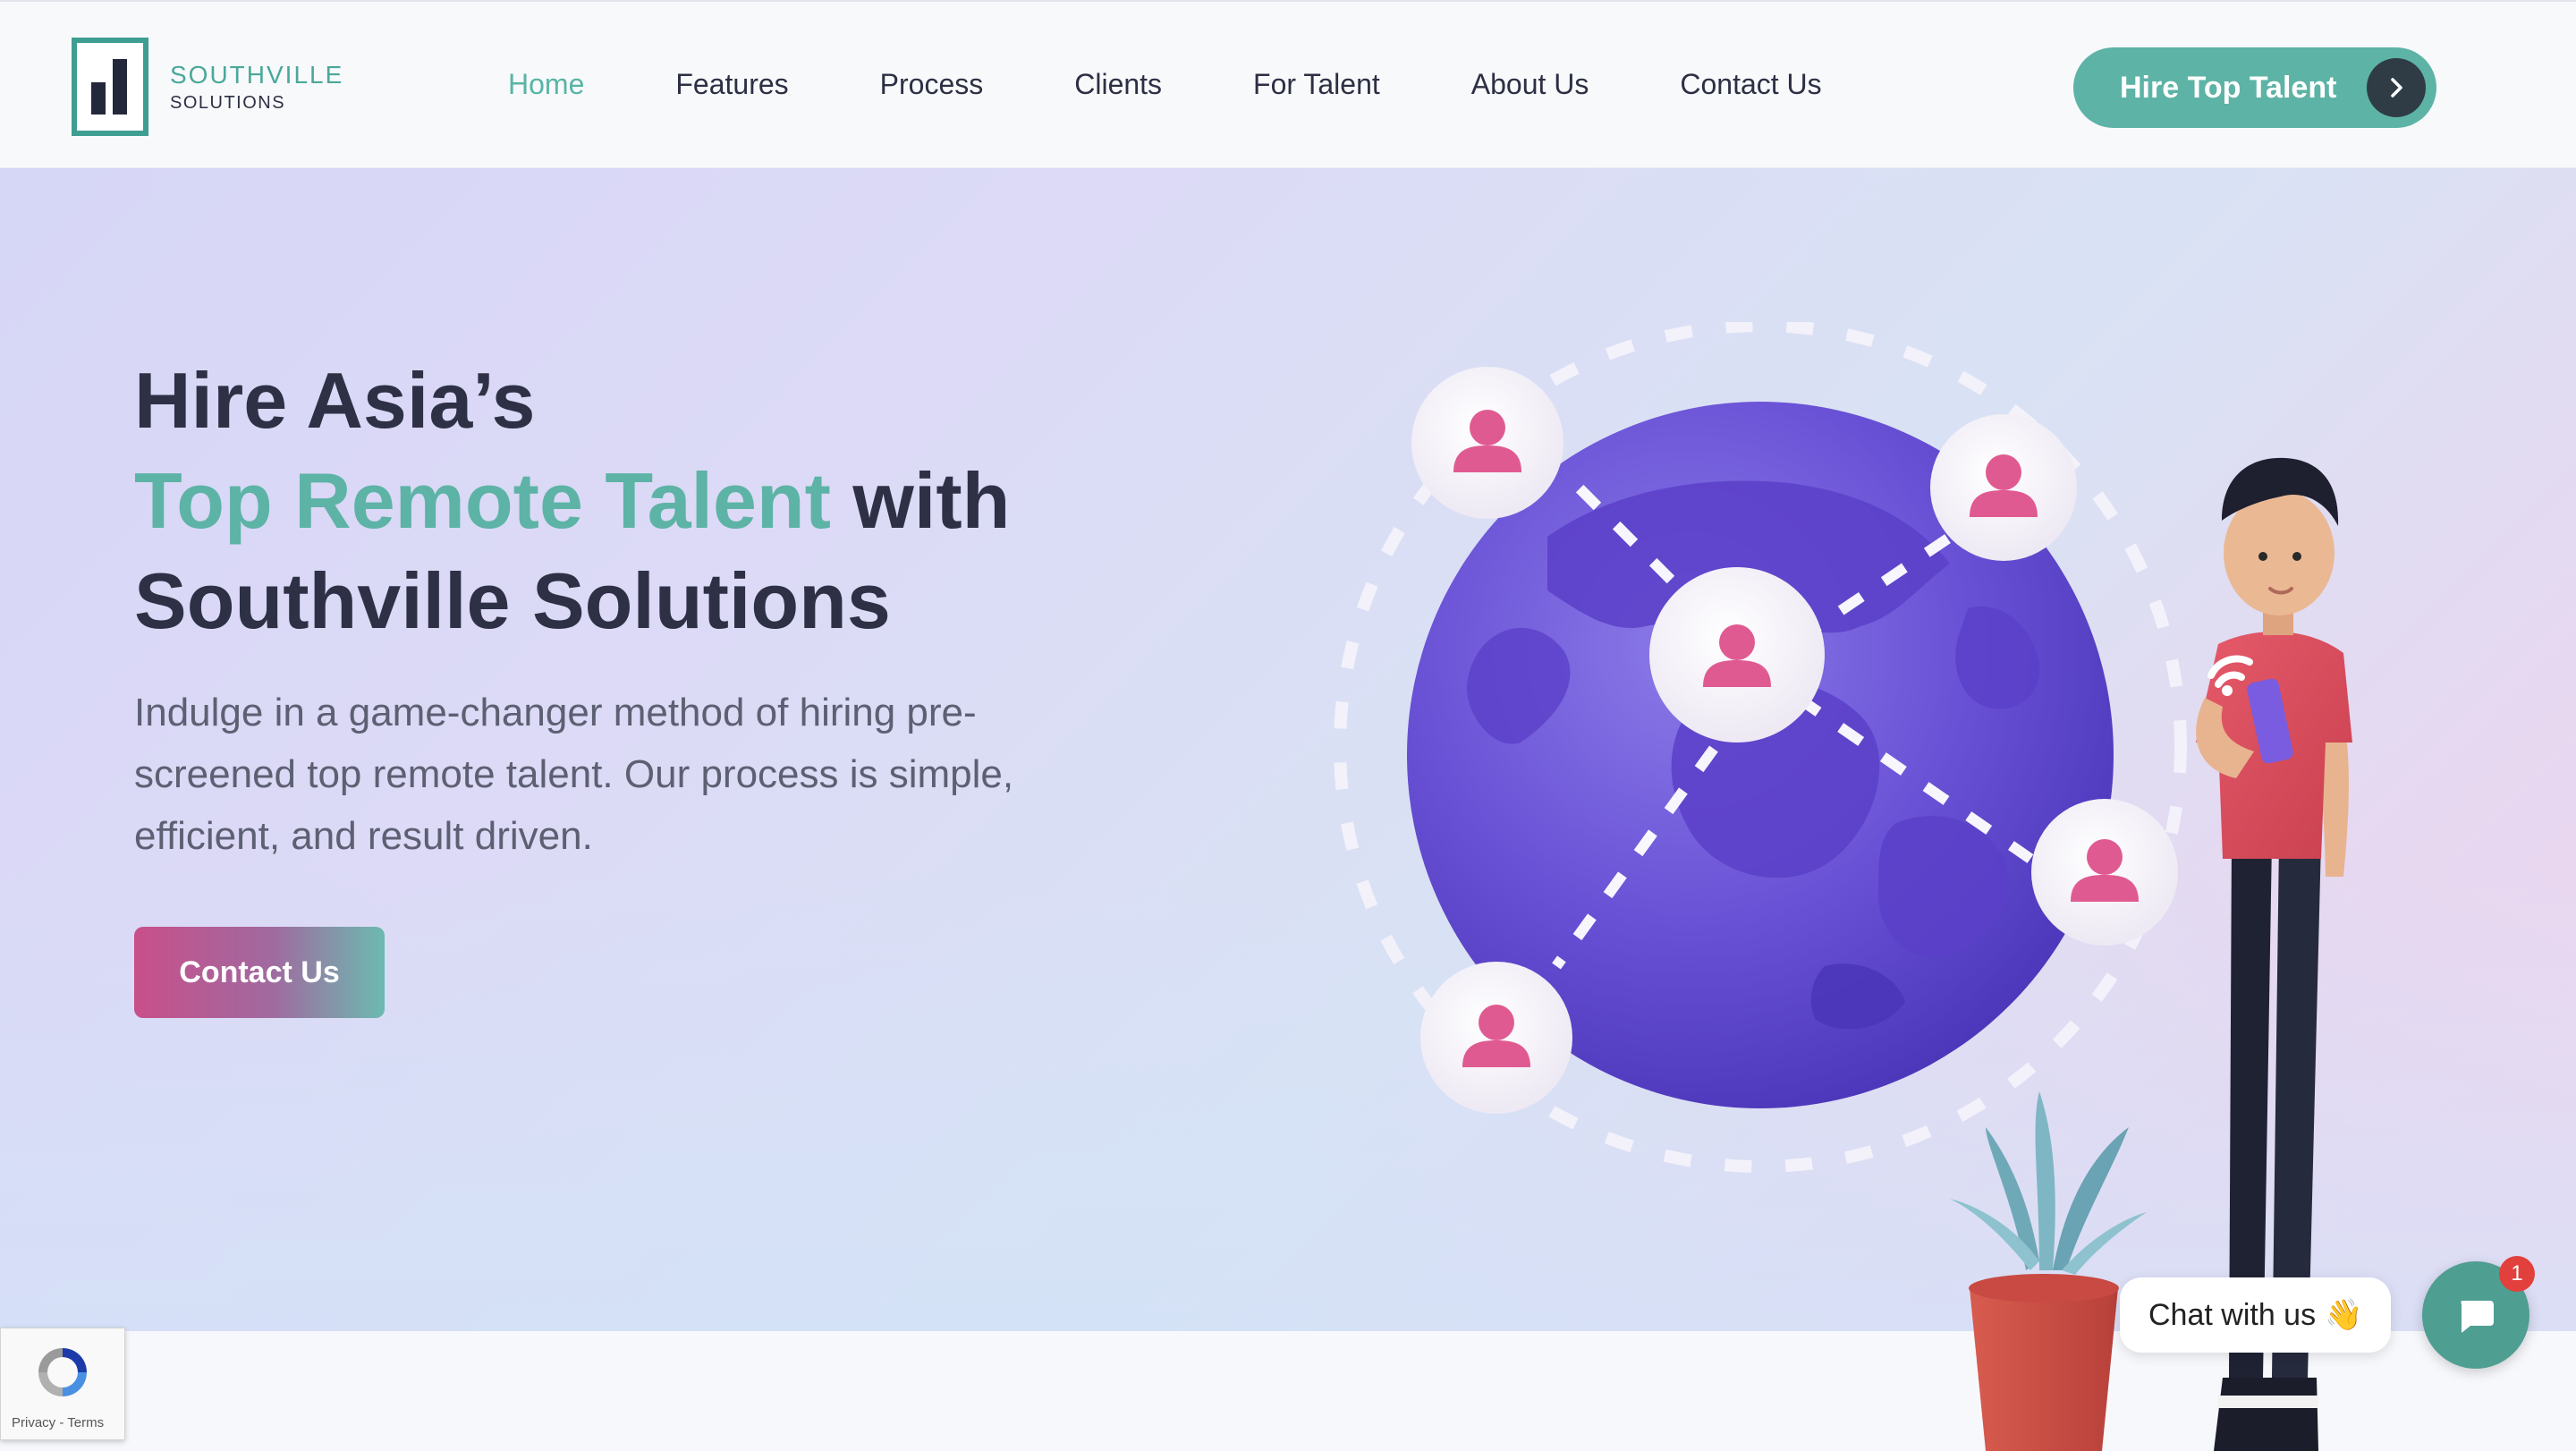 This screenshot has width=2576, height=1451. Describe the element at coordinates (920, 500) in the screenshot. I see `headline-line2-rest: with` at that location.